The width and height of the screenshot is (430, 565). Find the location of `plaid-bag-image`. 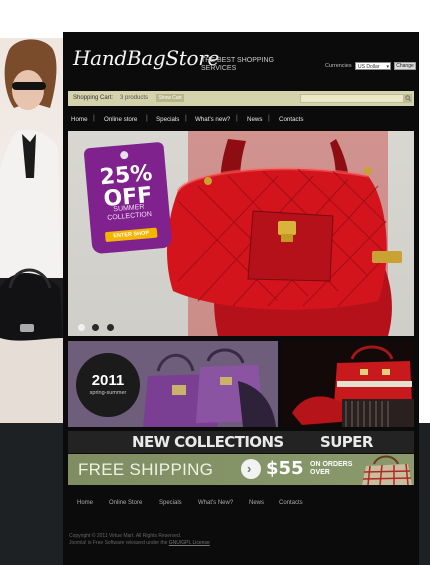

plaid-bag-image is located at coordinates (387, 470).